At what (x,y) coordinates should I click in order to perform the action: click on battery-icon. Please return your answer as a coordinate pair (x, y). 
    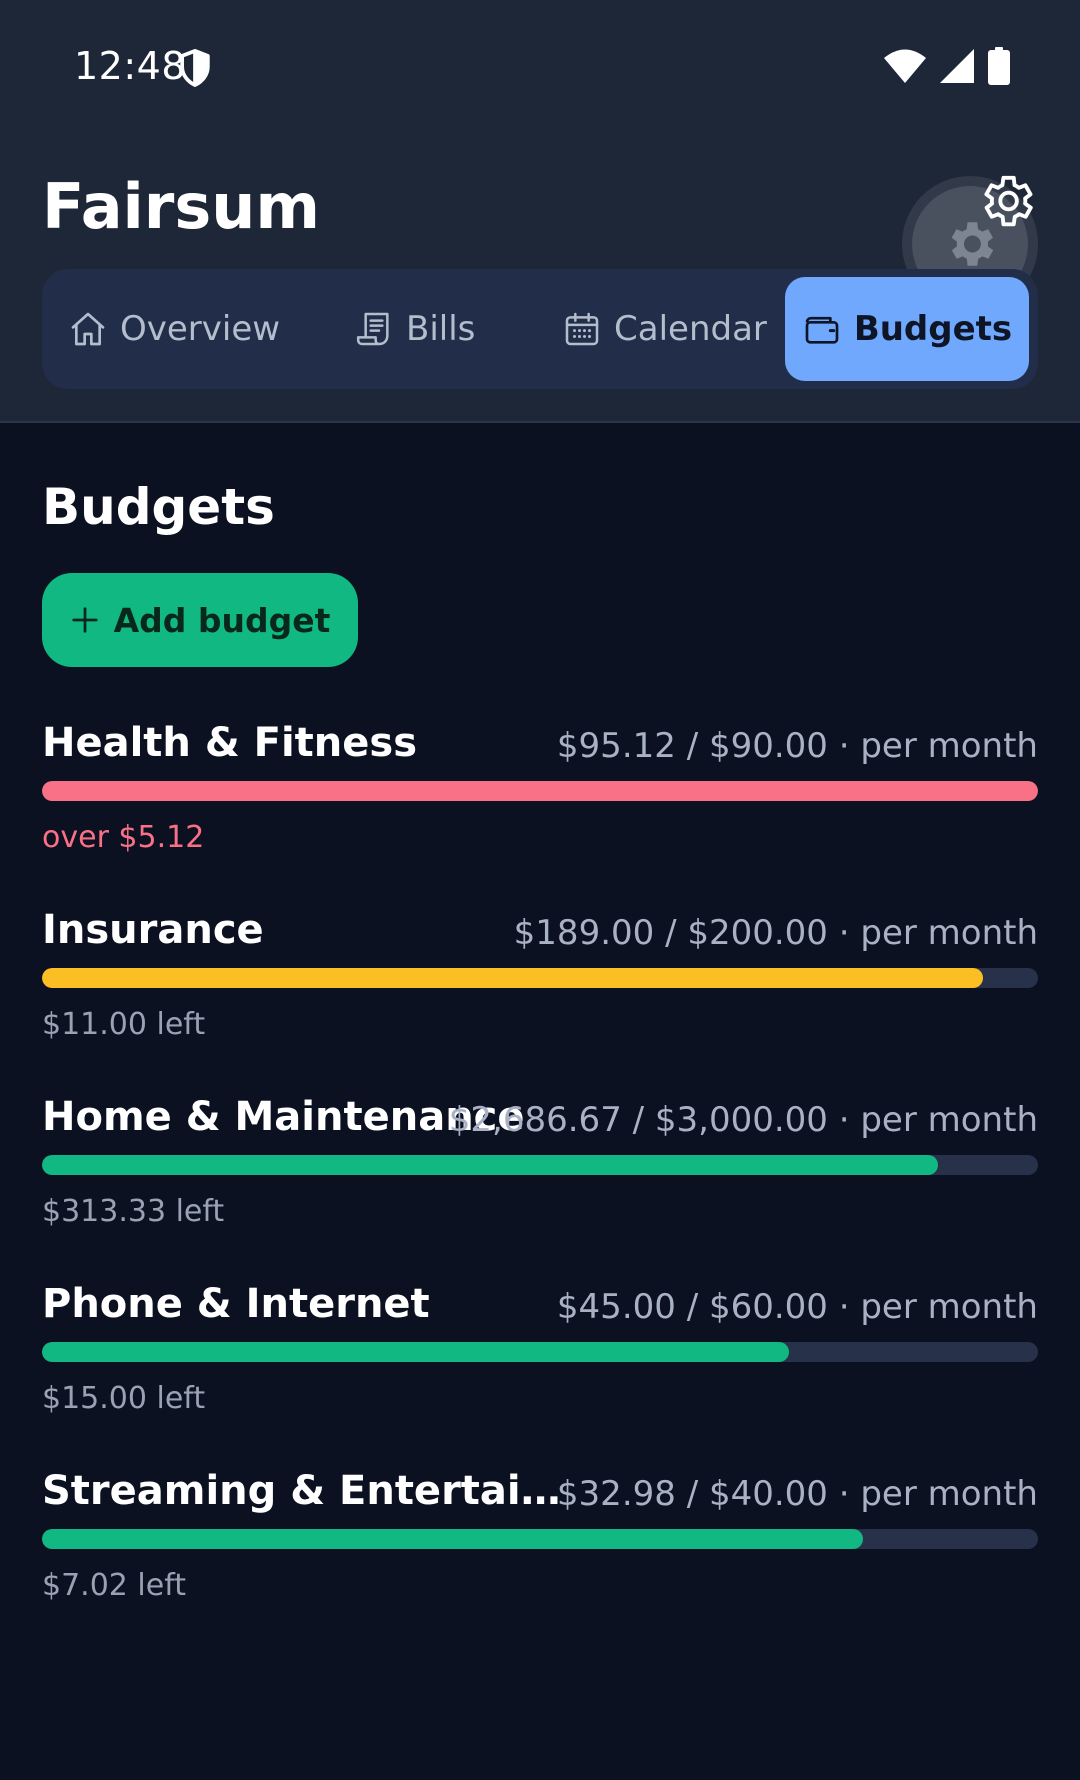
    Looking at the image, I should click on (999, 66).